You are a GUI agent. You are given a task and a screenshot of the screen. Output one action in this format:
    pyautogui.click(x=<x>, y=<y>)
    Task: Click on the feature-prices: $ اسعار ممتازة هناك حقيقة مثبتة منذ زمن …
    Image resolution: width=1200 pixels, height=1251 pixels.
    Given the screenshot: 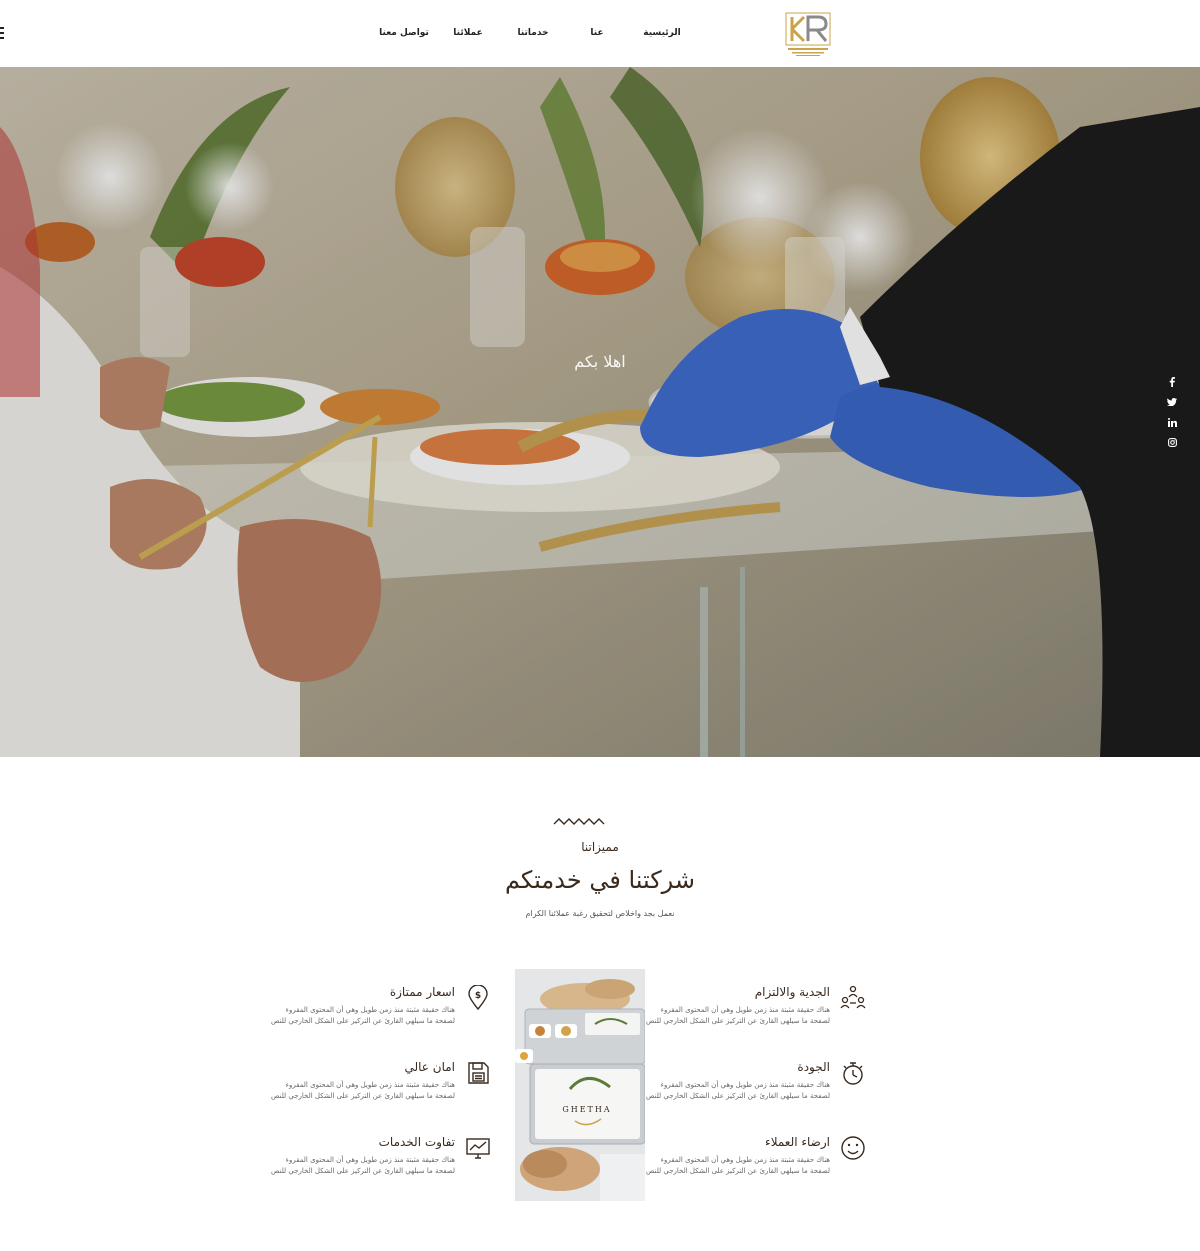 What is the action you would take?
    pyautogui.click(x=376, y=1005)
    